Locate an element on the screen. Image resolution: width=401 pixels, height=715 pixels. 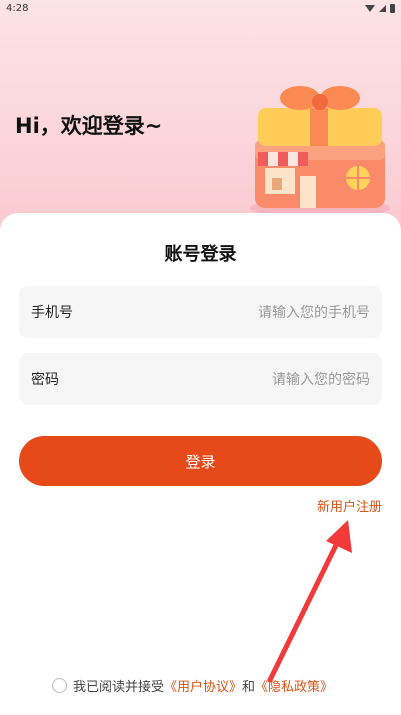
password-field: 密码 请输入您的密码 is located at coordinates (200, 379).